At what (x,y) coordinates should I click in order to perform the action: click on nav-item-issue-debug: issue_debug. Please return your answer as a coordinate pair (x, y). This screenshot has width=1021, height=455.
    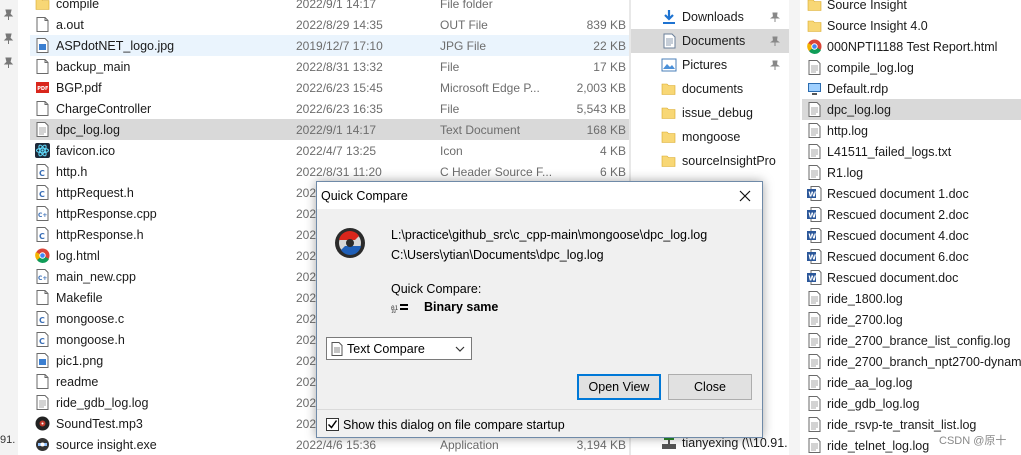
    Looking at the image, I should click on (710, 113).